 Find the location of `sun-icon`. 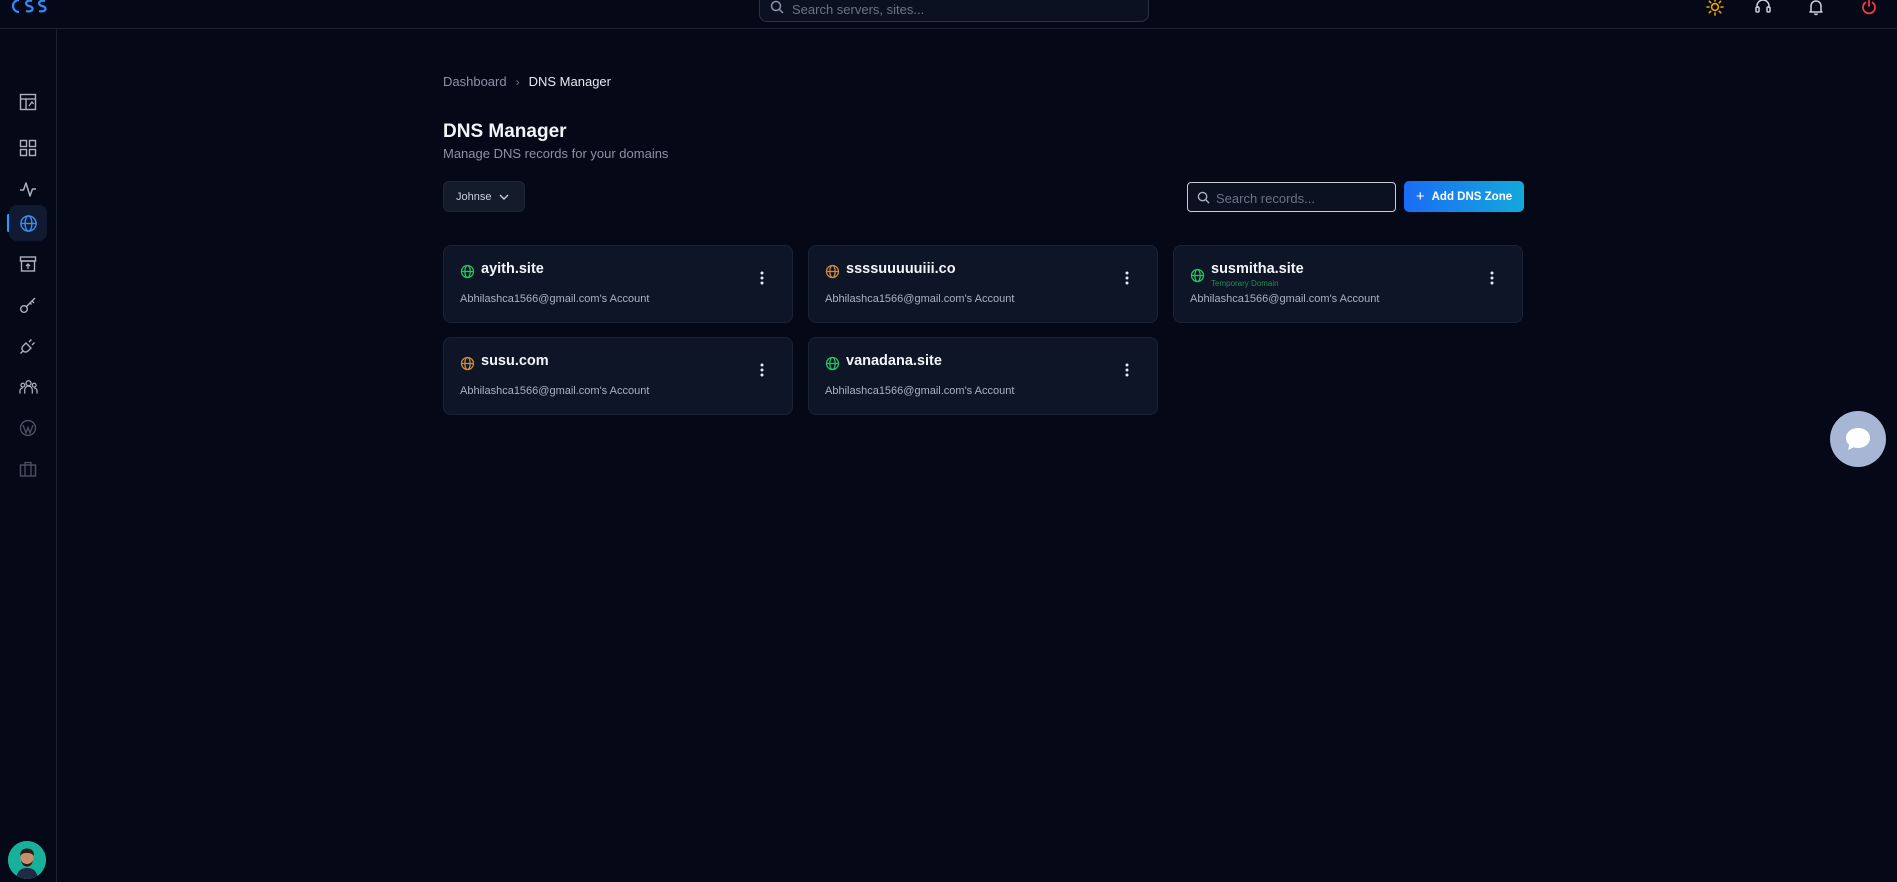

sun-icon is located at coordinates (1715, 8).